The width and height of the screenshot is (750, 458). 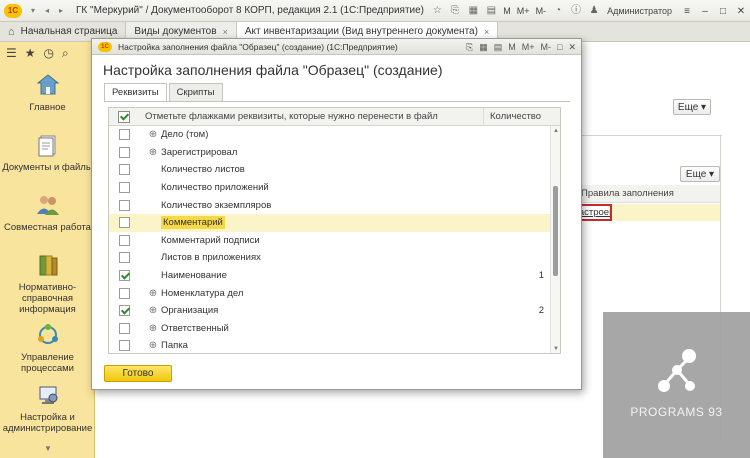 I want to click on table-row: ⊕ Номенклатура дел, so click(x=334, y=293).